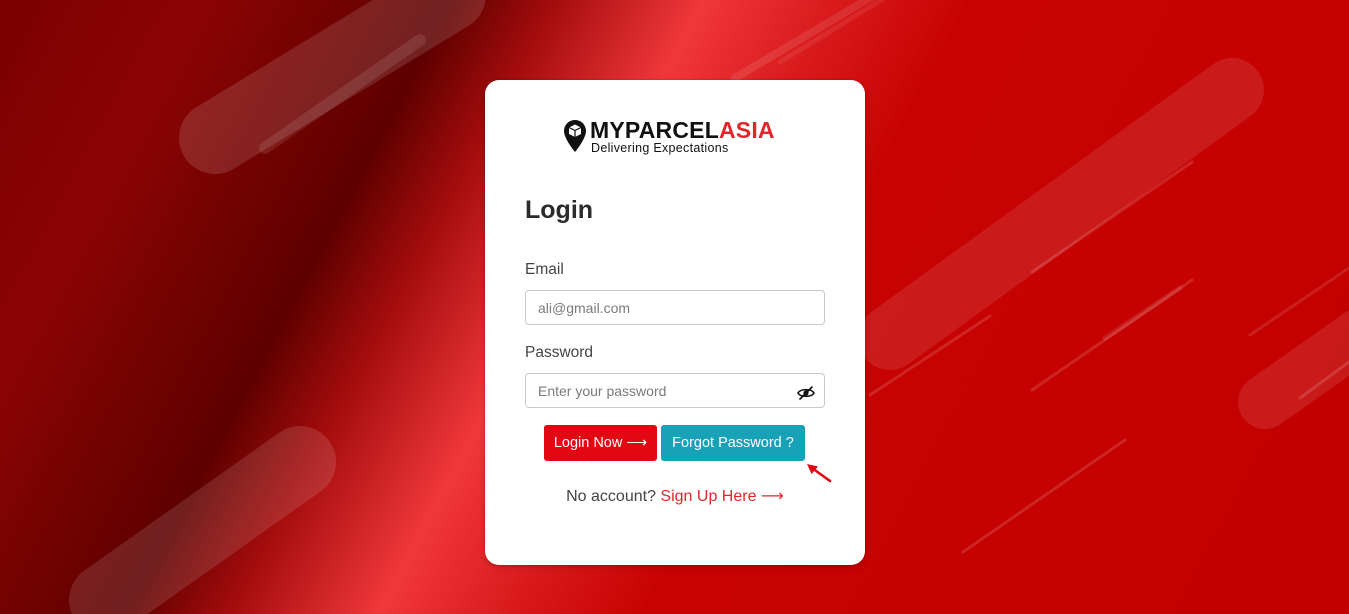 The image size is (1349, 614). I want to click on password-field, so click(675, 390).